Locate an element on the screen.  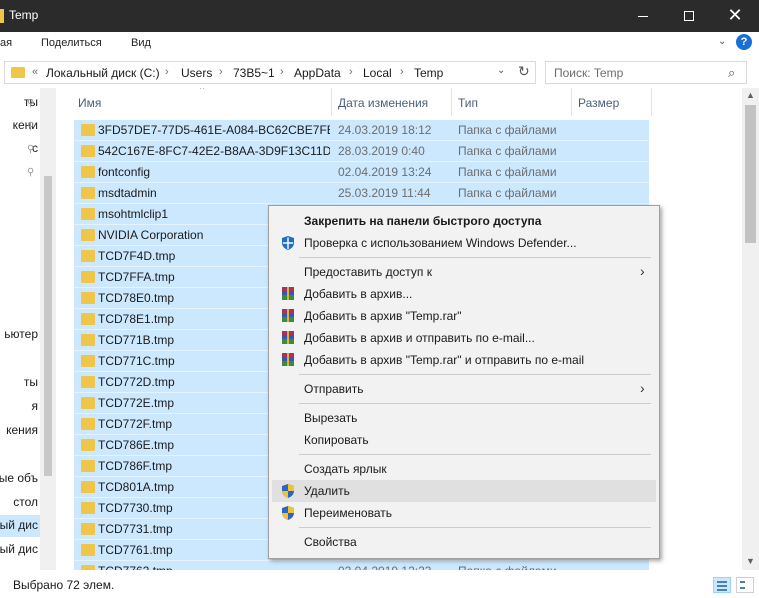
column-header: ^ Имя Дата изменения Тип Размер is located at coordinates (364, 104).